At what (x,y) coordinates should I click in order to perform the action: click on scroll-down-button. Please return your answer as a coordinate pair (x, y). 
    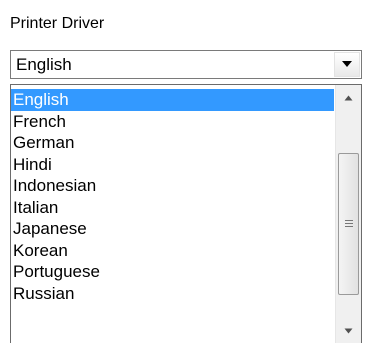
    Looking at the image, I should click on (348, 331).